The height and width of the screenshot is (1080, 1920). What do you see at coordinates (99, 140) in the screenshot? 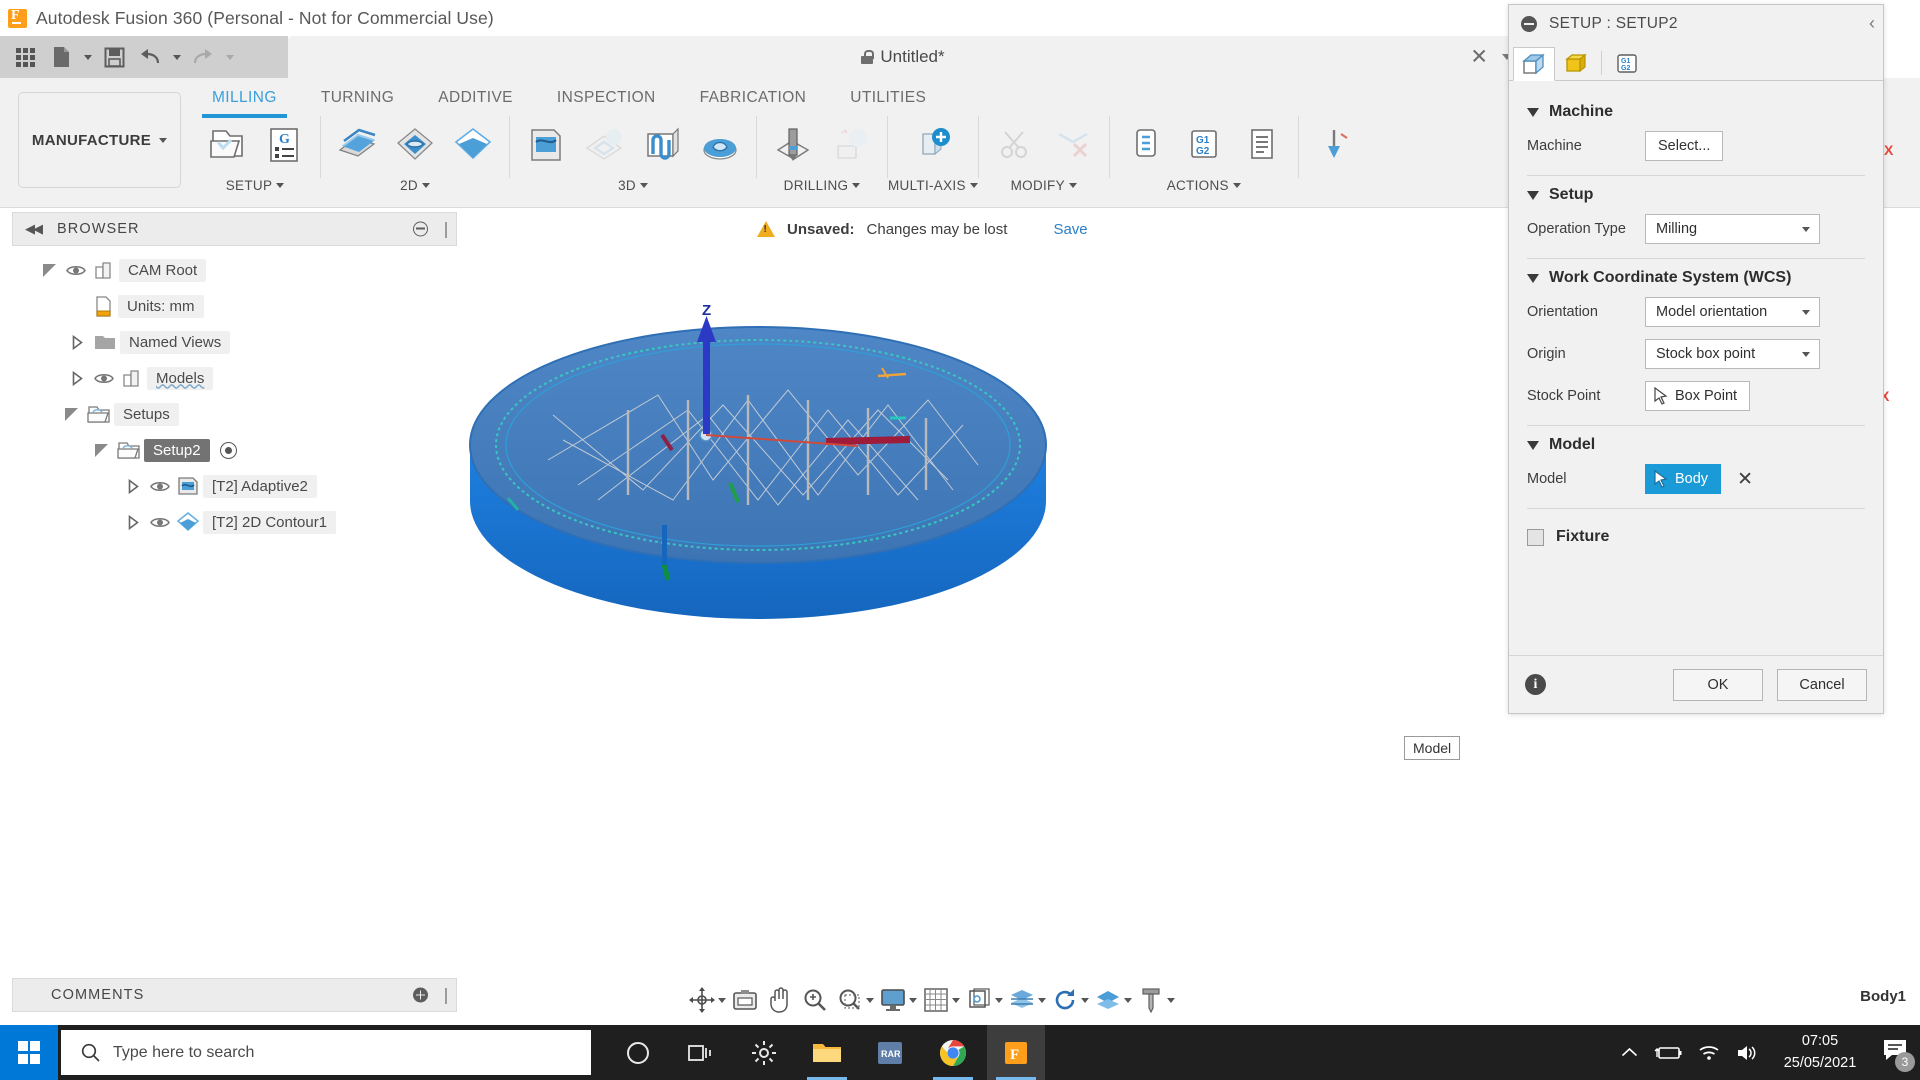
I see `workspace-switcher: MANUFACTURE` at bounding box center [99, 140].